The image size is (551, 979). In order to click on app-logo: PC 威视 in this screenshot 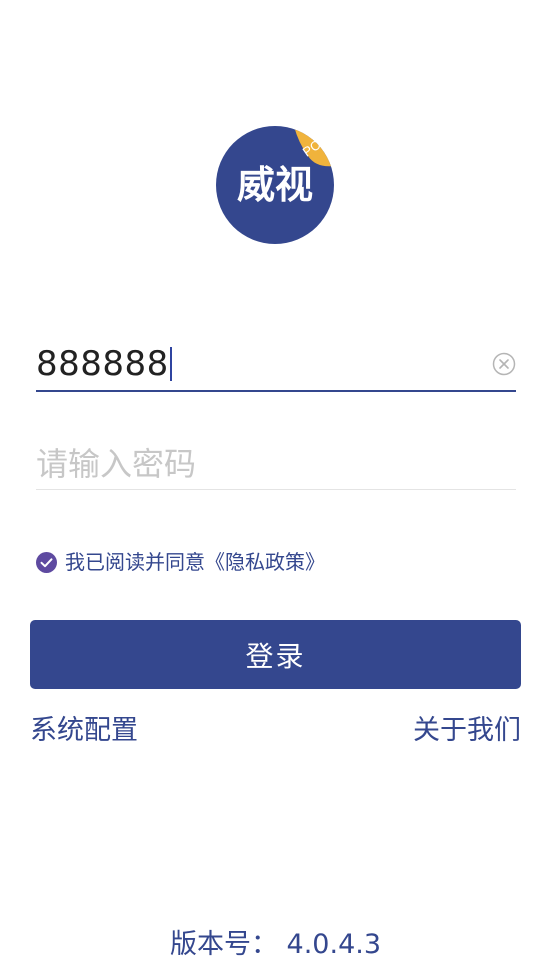, I will do `click(275, 185)`.